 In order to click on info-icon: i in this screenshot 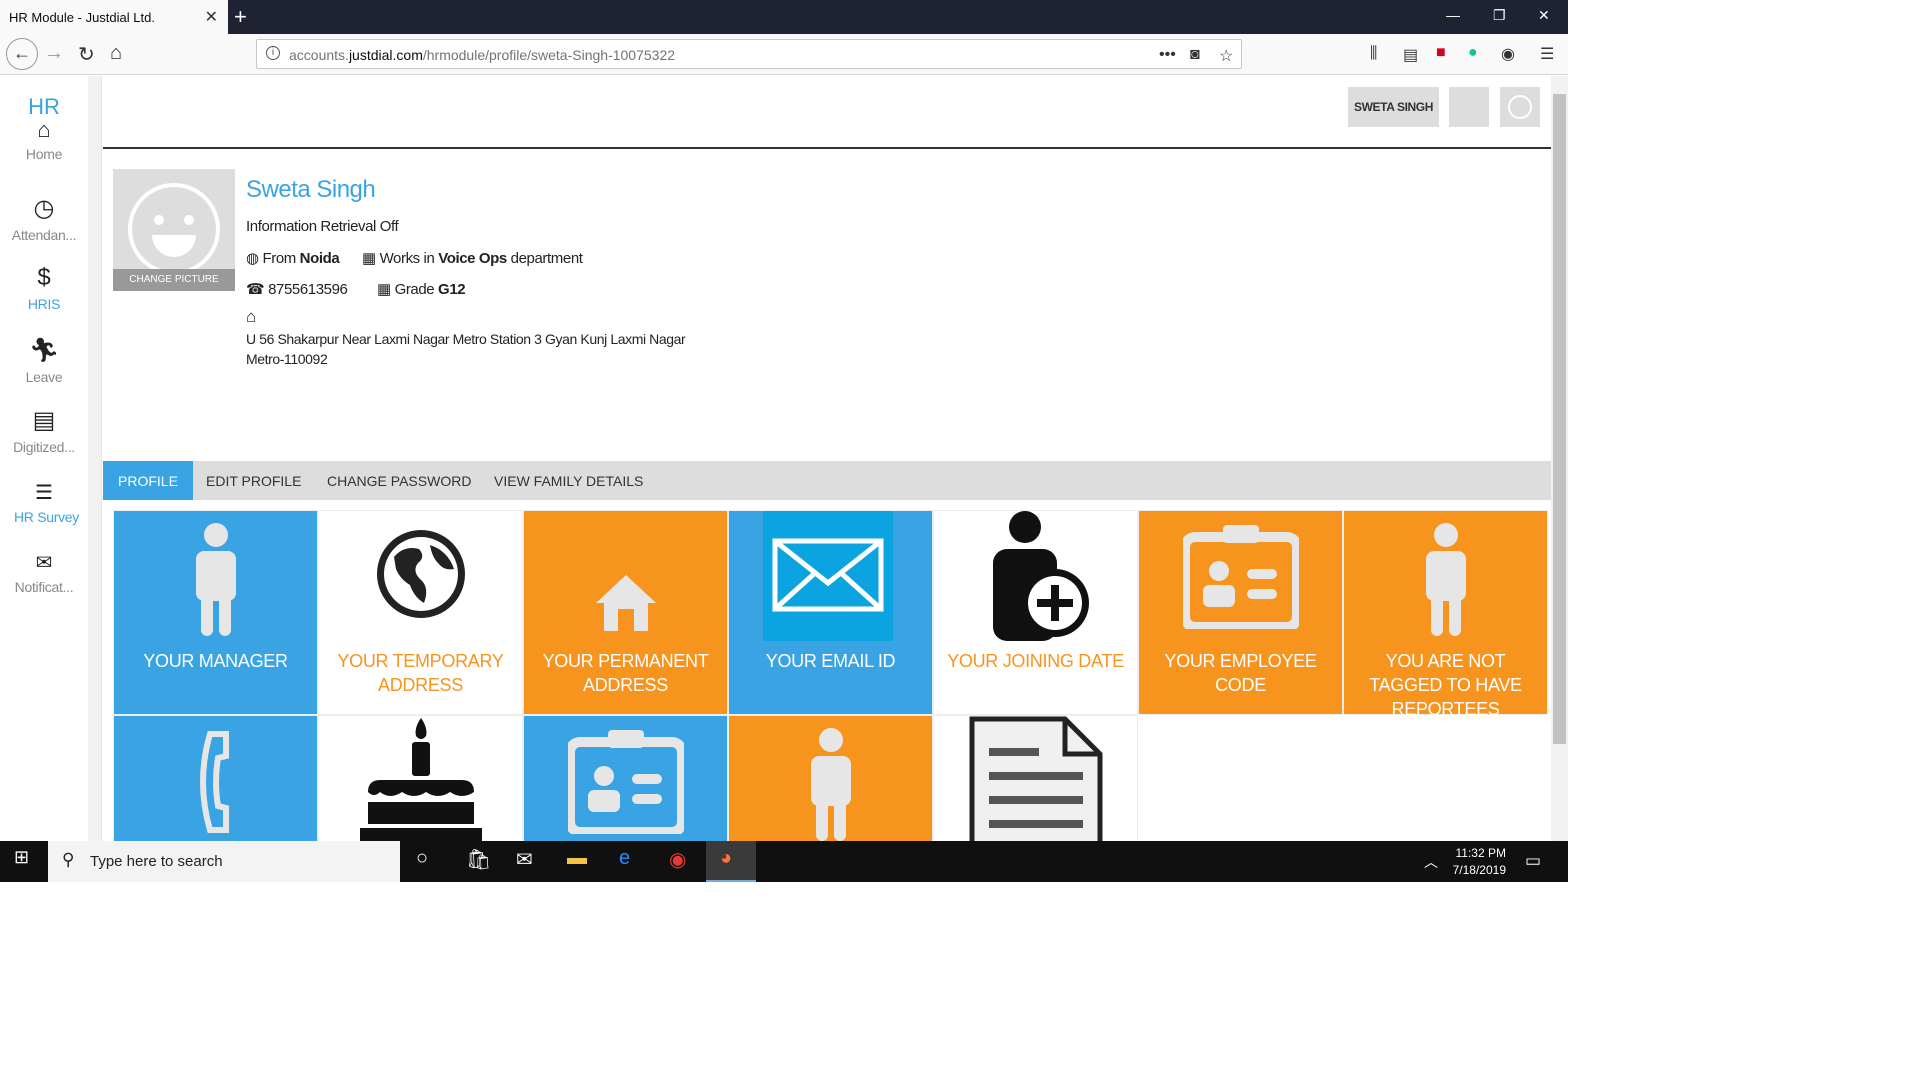, I will do `click(273, 53)`.